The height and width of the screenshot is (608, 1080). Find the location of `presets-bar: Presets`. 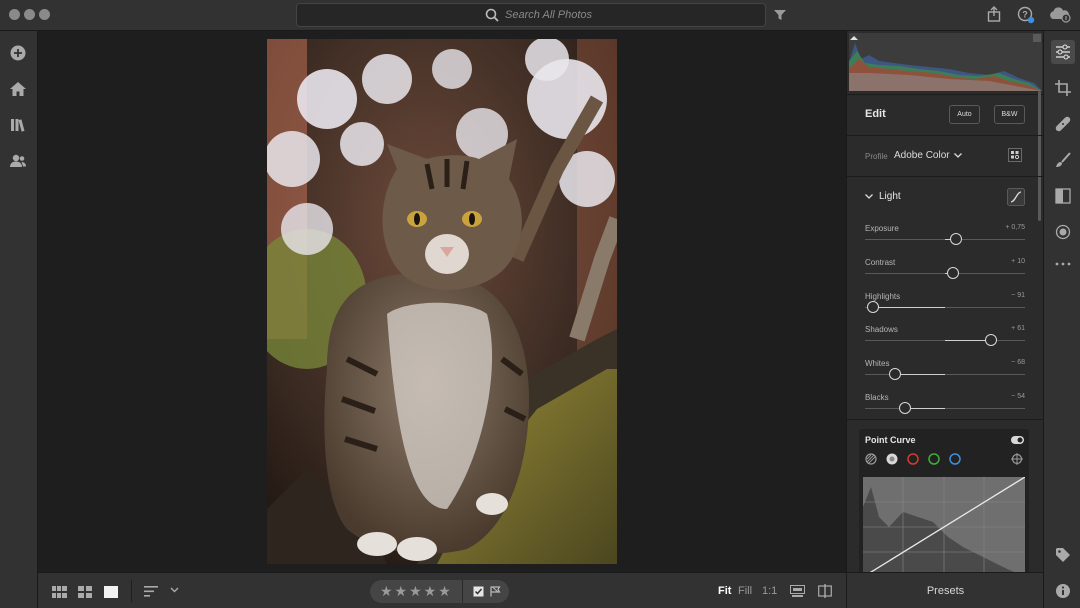

presets-bar: Presets is located at coordinates (944, 590).